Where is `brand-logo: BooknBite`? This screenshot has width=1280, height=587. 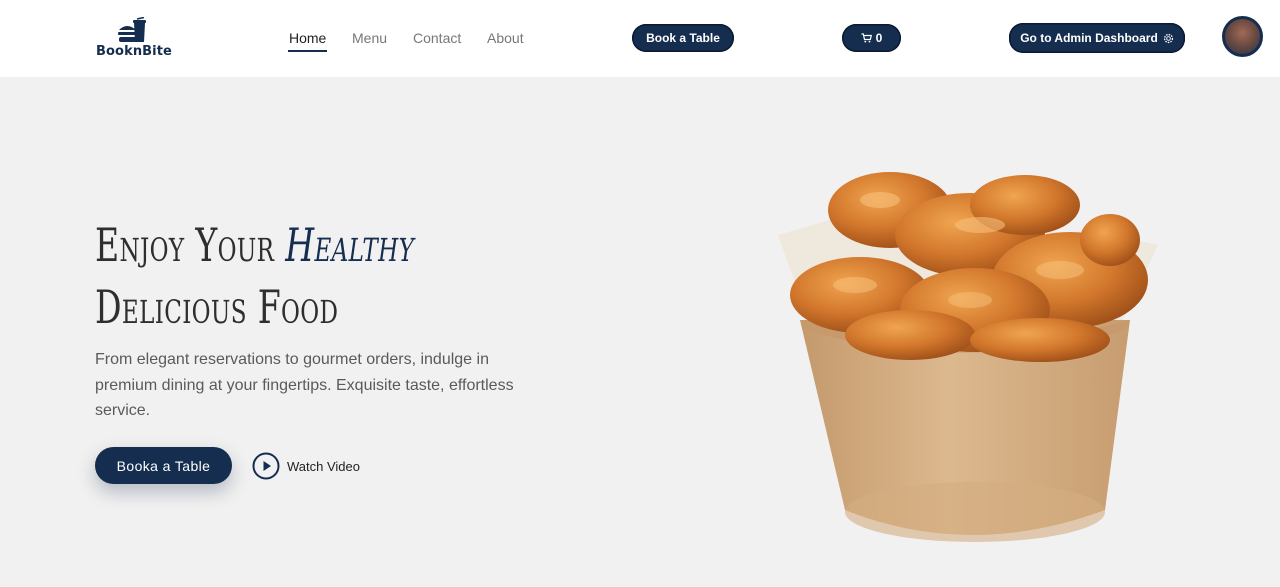 brand-logo: BooknBite is located at coordinates (133, 39).